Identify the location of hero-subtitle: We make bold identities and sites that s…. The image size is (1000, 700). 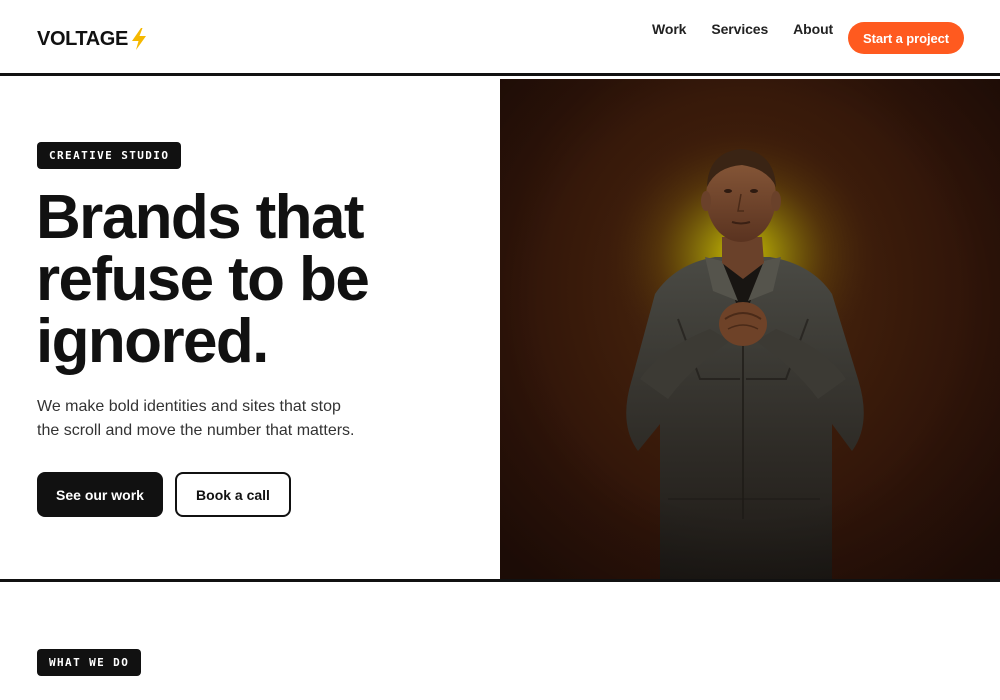
(217, 419).